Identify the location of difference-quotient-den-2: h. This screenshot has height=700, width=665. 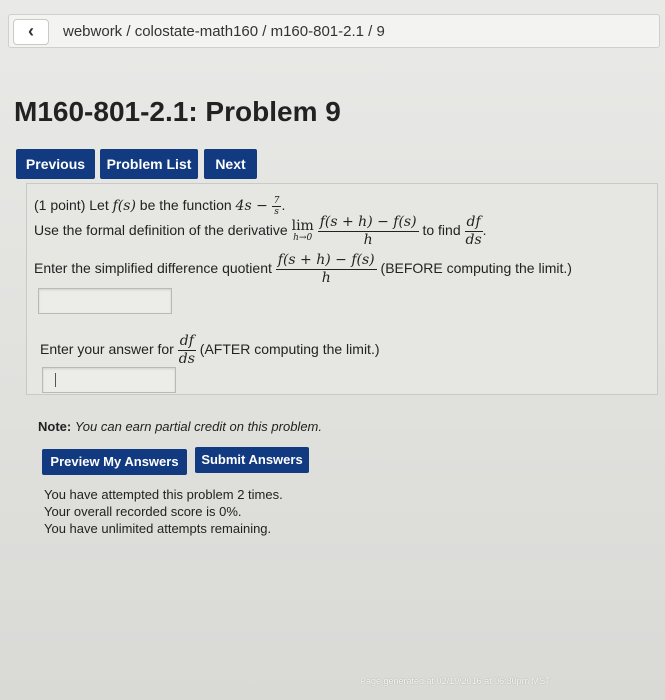
(326, 278).